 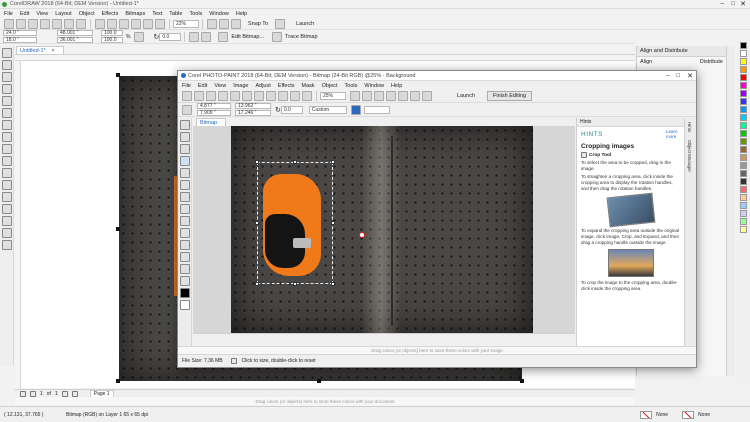 What do you see at coordinates (271, 96) in the screenshot?
I see `paint-undo-icon` at bounding box center [271, 96].